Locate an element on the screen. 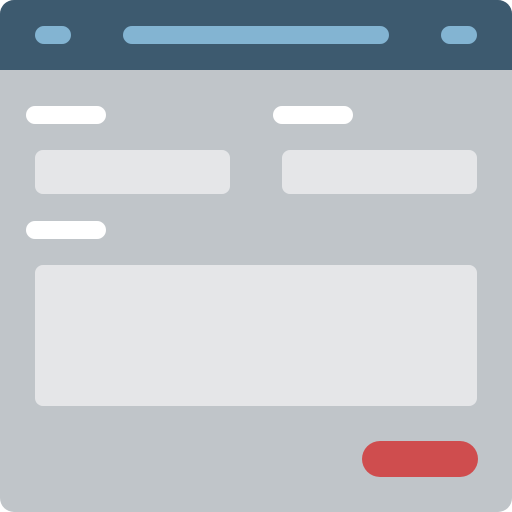 Image resolution: width=512 pixels, height=512 pixels. title-bar-address is located at coordinates (256, 35).